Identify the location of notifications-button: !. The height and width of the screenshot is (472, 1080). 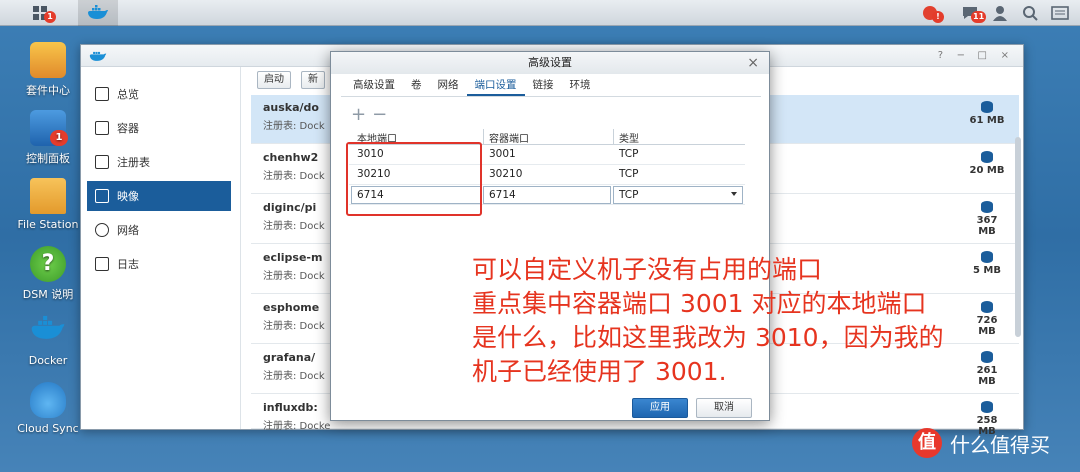
(930, 13).